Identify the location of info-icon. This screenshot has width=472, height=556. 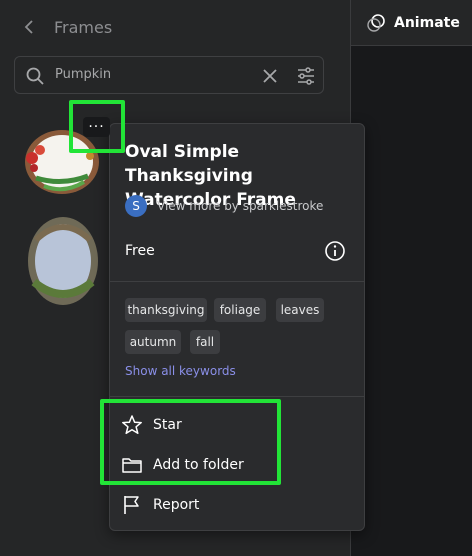
(335, 251).